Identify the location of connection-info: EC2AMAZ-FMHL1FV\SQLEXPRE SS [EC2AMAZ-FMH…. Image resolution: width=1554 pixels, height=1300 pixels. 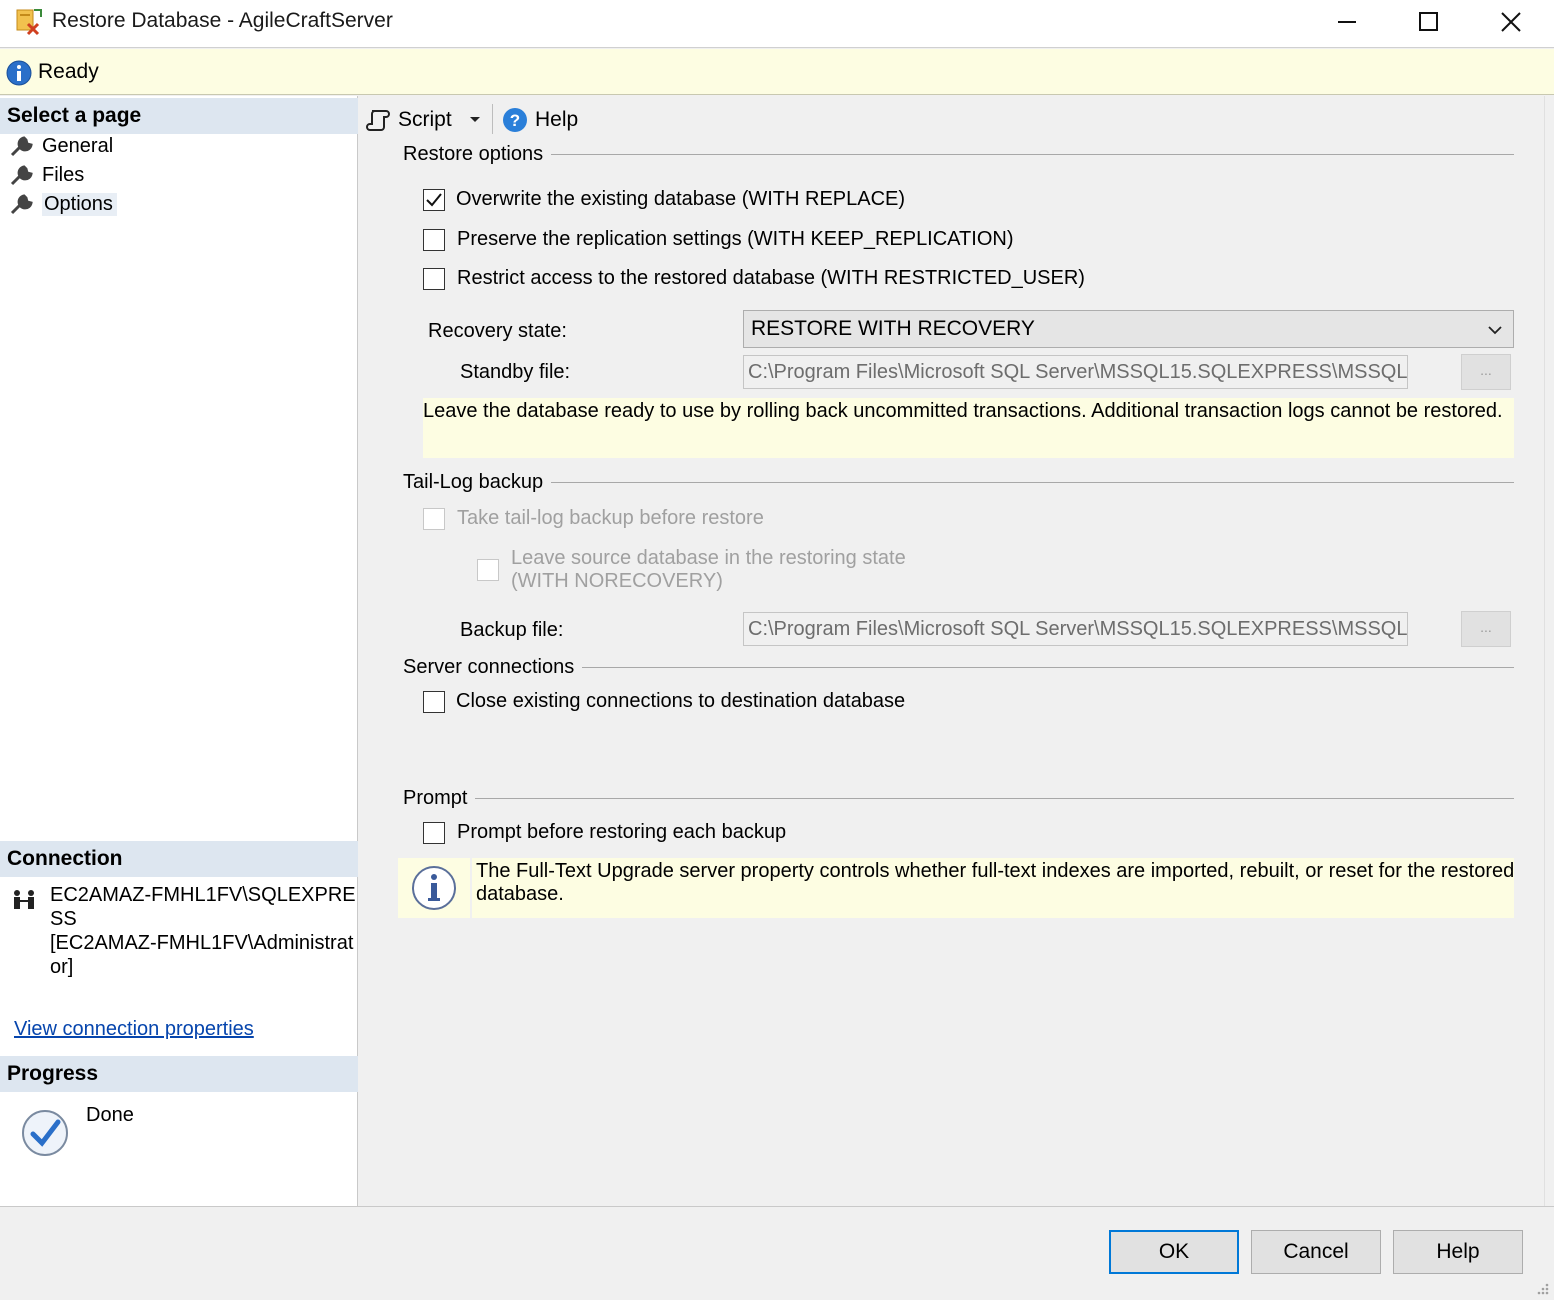
(203, 931).